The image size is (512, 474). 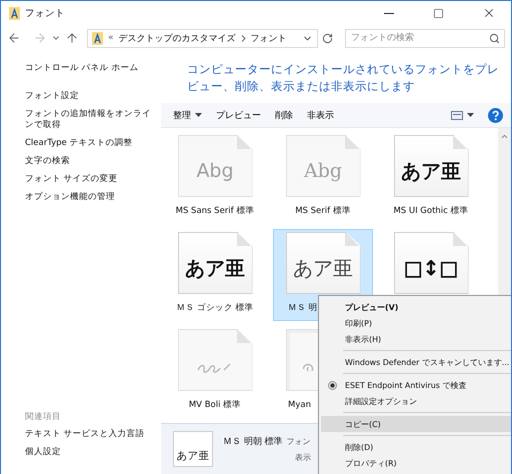 I want to click on toolbar-button: 削除, so click(x=284, y=115).